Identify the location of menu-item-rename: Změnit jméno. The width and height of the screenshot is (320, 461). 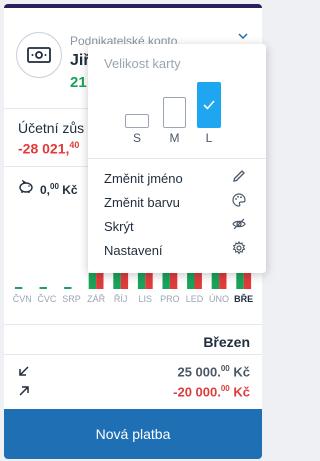
(175, 178).